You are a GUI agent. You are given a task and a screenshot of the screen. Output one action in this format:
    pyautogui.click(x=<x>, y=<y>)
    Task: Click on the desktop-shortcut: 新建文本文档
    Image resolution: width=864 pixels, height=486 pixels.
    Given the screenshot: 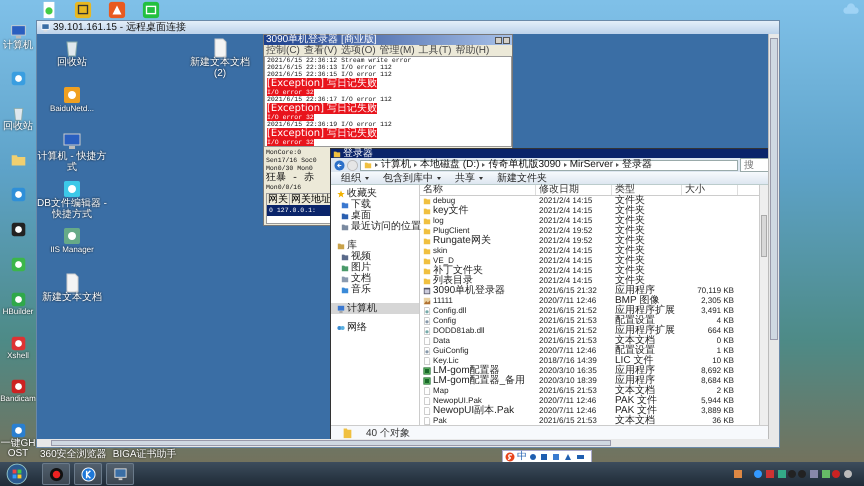 What is the action you would take?
    pyautogui.click(x=72, y=294)
    